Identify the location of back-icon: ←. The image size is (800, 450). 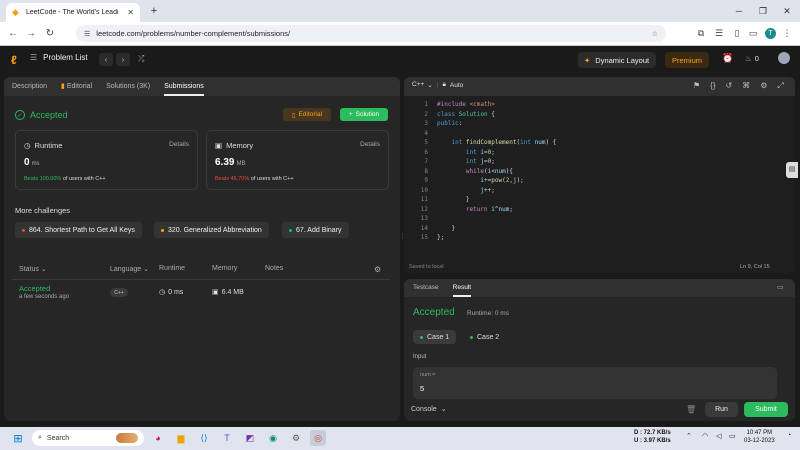
(13, 33).